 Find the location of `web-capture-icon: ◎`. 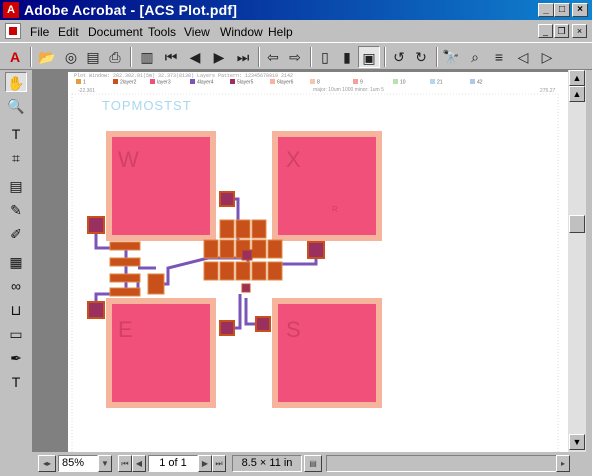

web-capture-icon: ◎ is located at coordinates (71, 57).